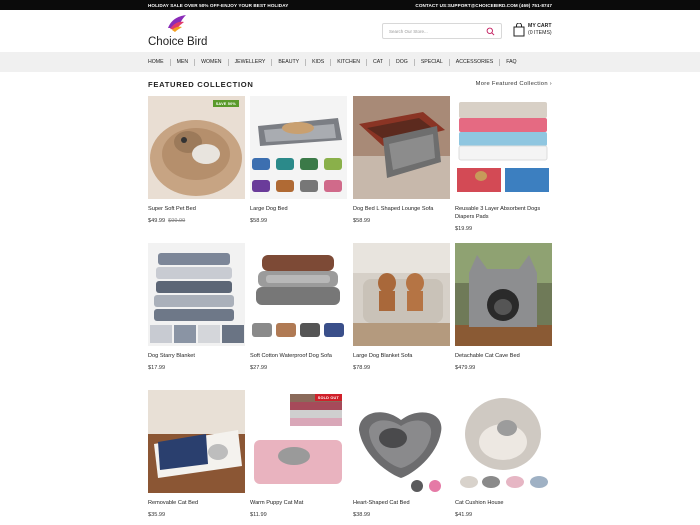 The height and width of the screenshot is (525, 700). What do you see at coordinates (157, 515) in the screenshot?
I see `product-price: $35.99` at bounding box center [157, 515].